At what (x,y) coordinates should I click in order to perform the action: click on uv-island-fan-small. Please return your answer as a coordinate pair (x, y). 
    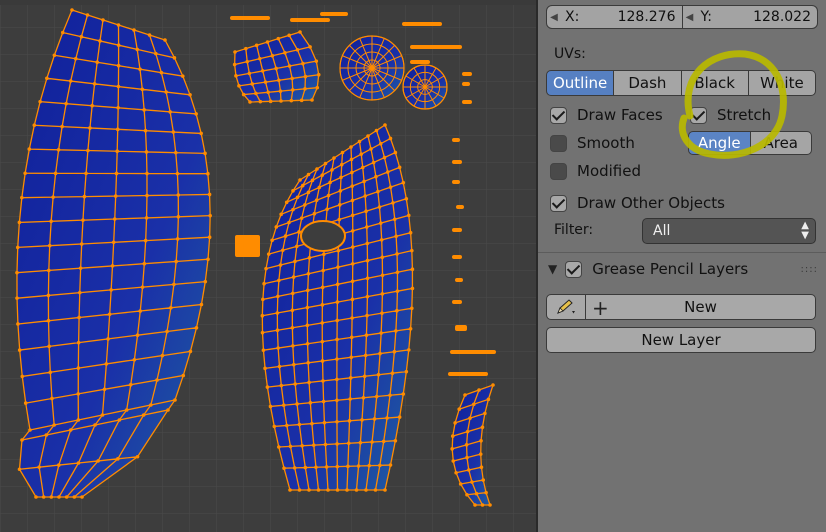
    Looking at the image, I should click on (425, 87).